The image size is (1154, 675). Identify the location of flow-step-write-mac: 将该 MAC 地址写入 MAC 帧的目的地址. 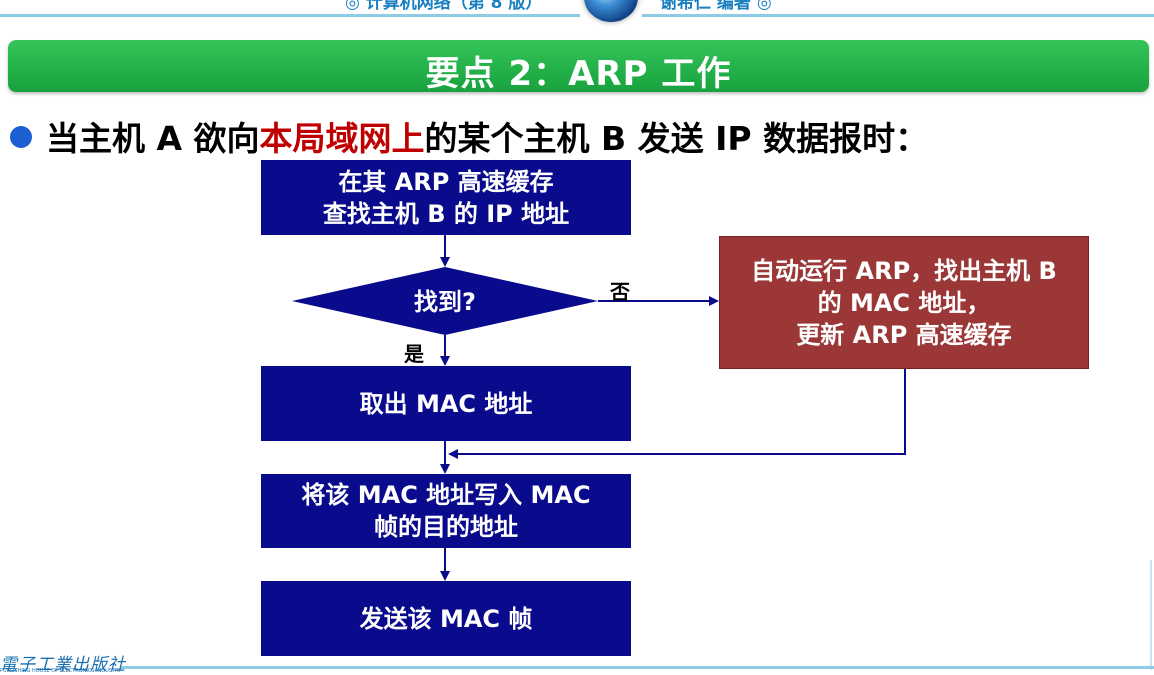
(446, 511).